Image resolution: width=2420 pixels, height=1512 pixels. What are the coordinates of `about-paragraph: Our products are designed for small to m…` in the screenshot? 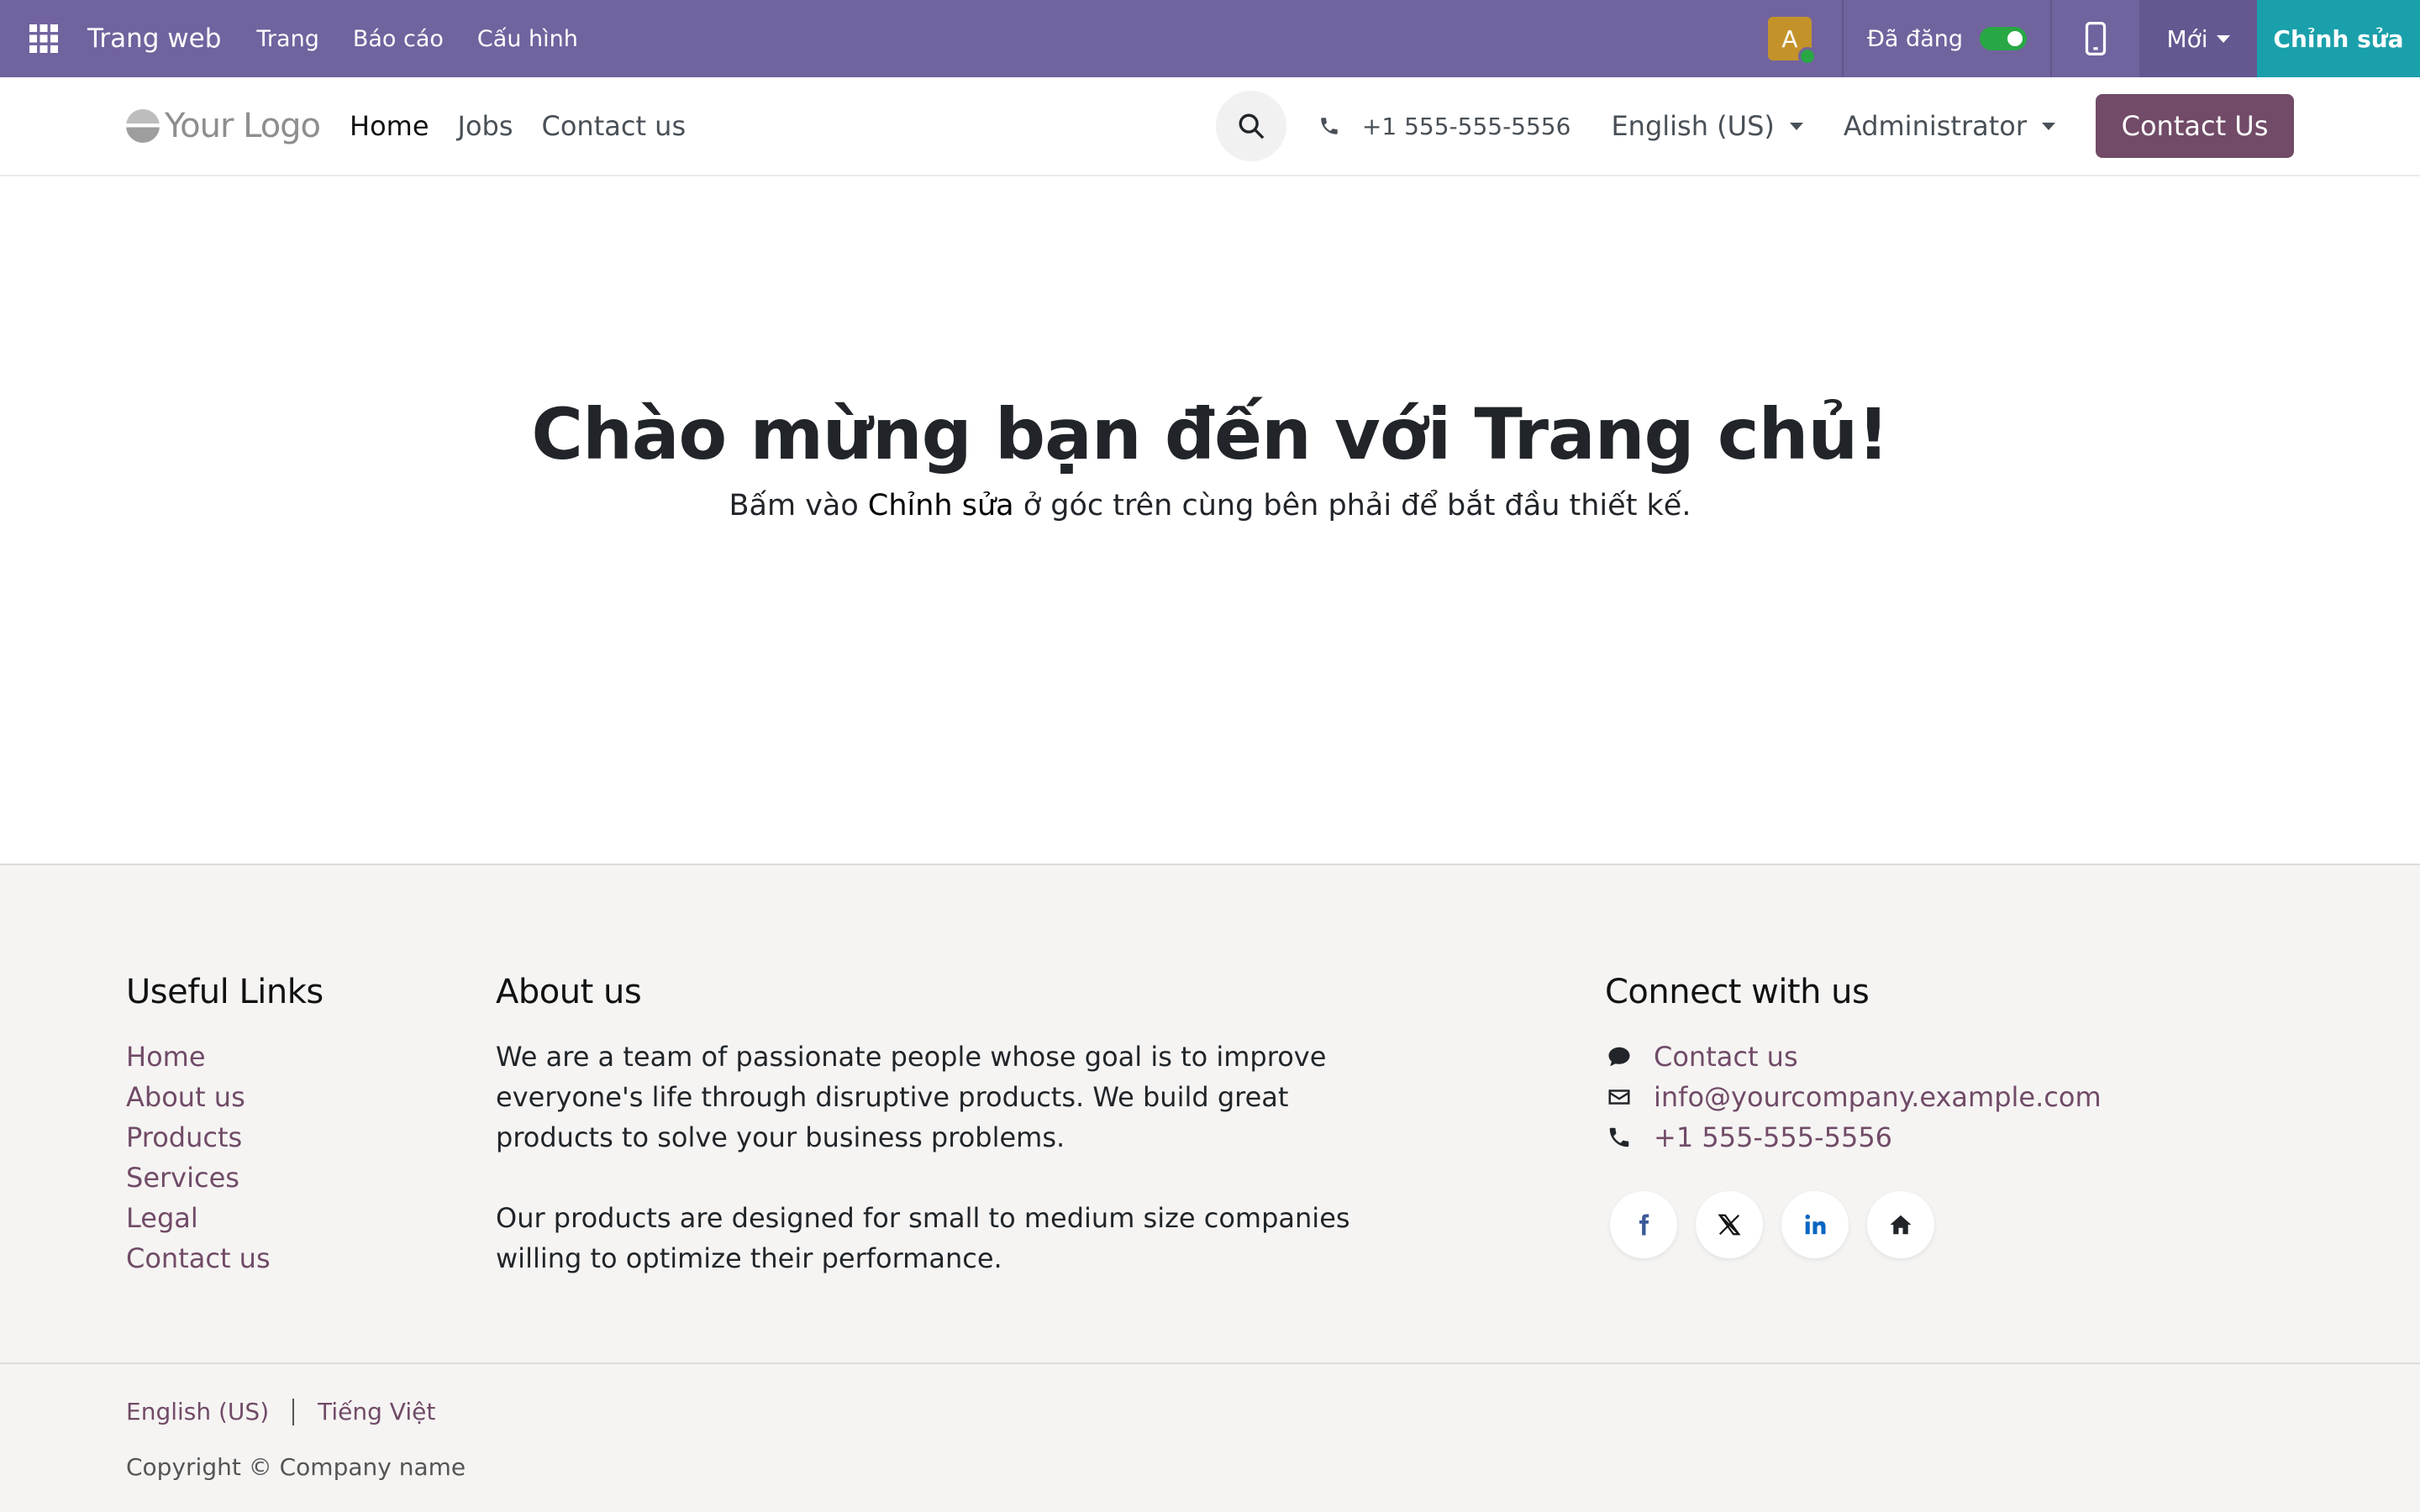 It's located at (923, 1238).